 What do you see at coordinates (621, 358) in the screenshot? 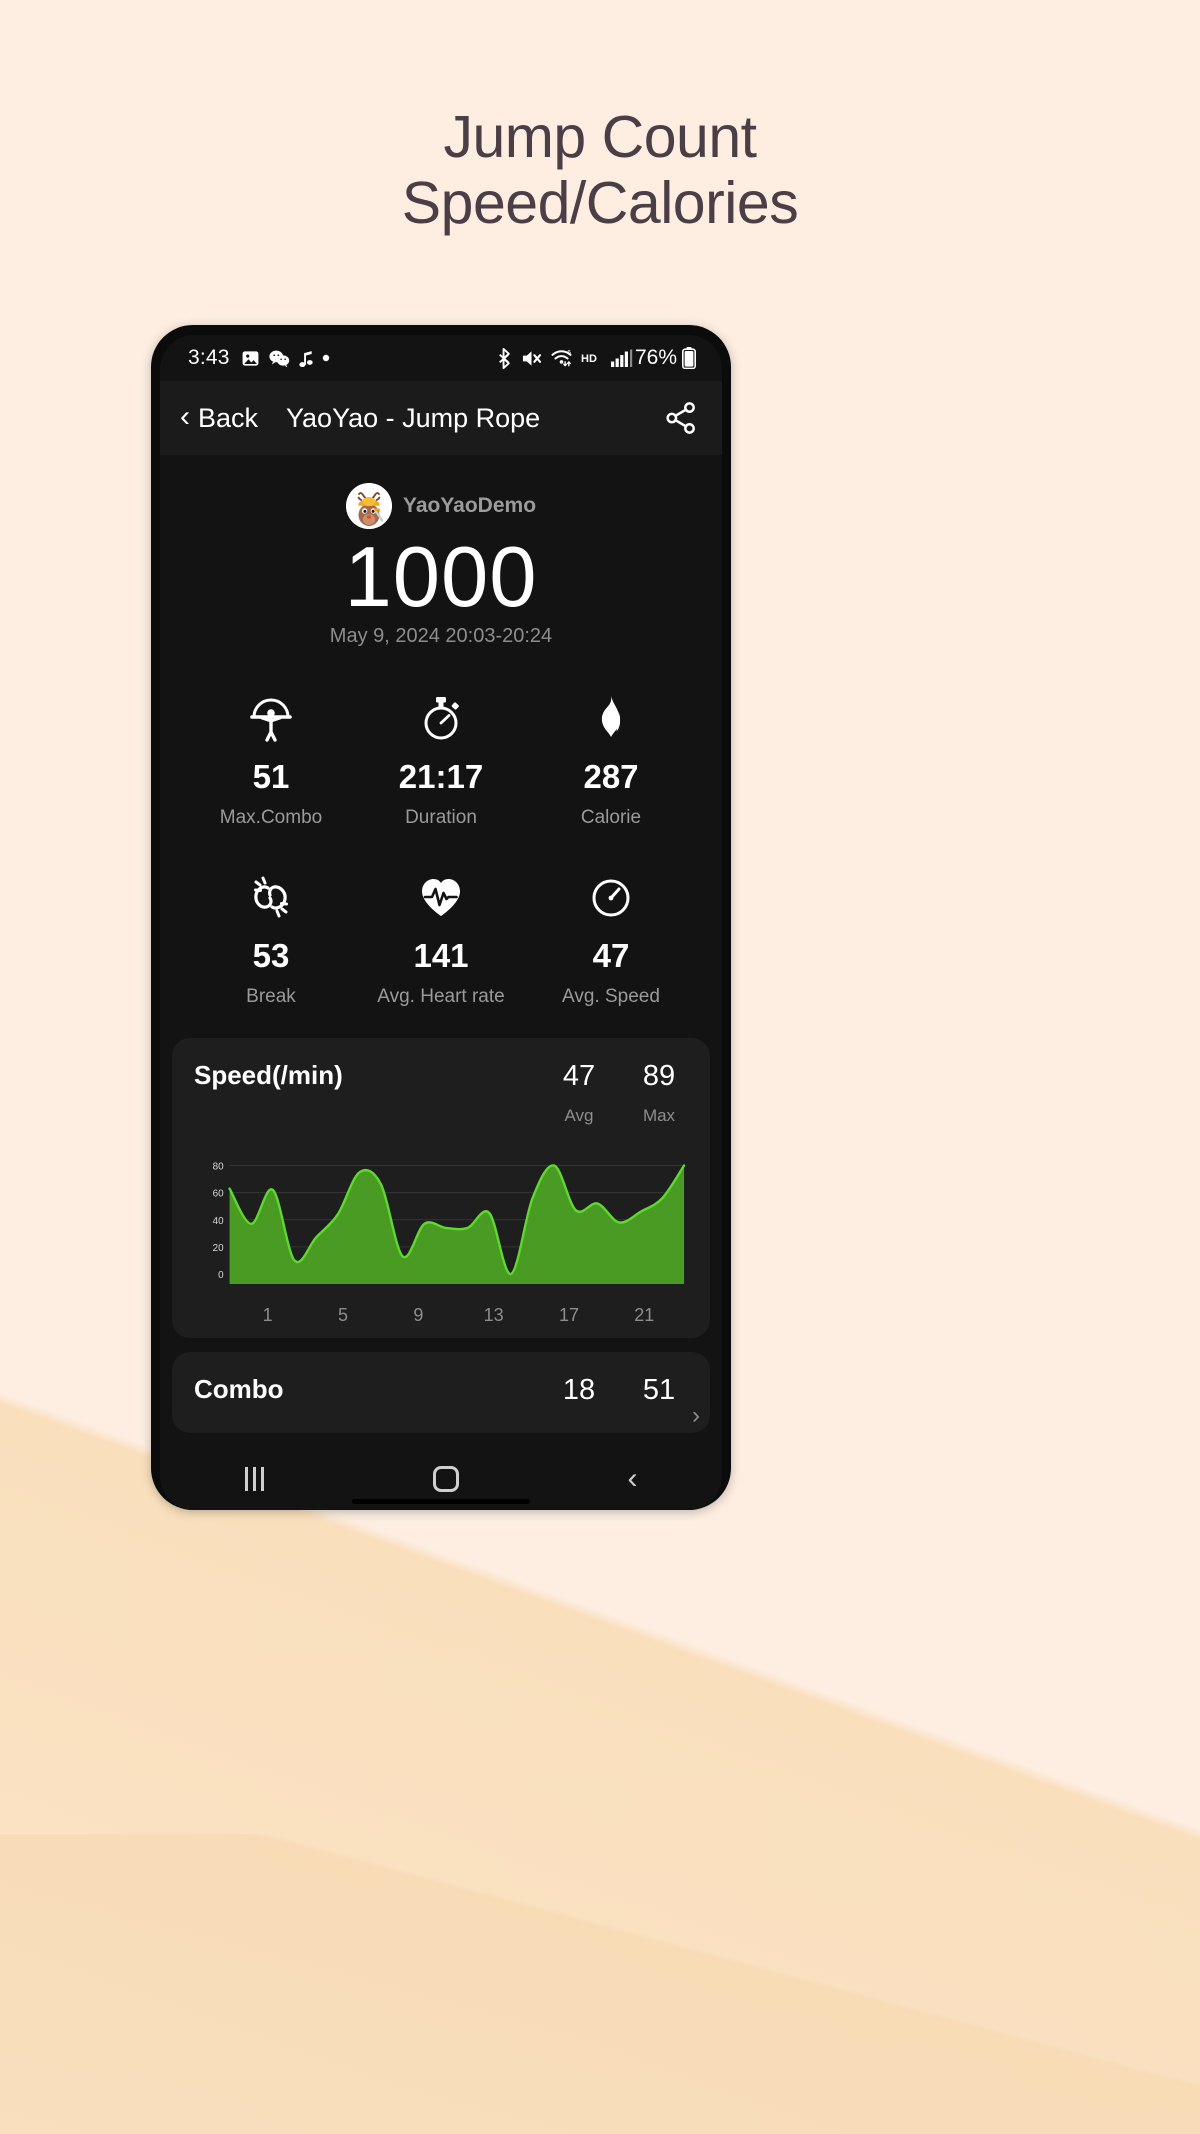
I see `signal-icon` at bounding box center [621, 358].